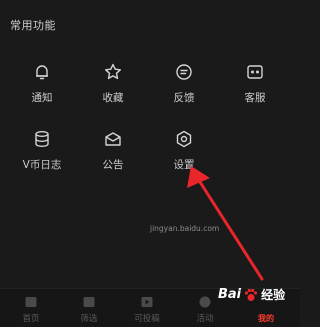  I want to click on function-label: 收藏, so click(113, 98).